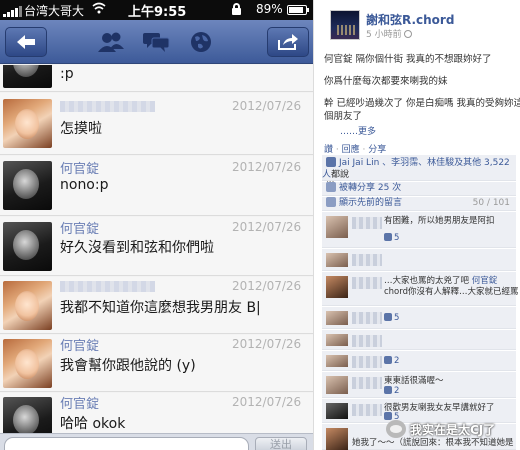 The width and height of the screenshot is (520, 450). Describe the element at coordinates (281, 443) in the screenshot. I see `send-button: 送出` at that location.